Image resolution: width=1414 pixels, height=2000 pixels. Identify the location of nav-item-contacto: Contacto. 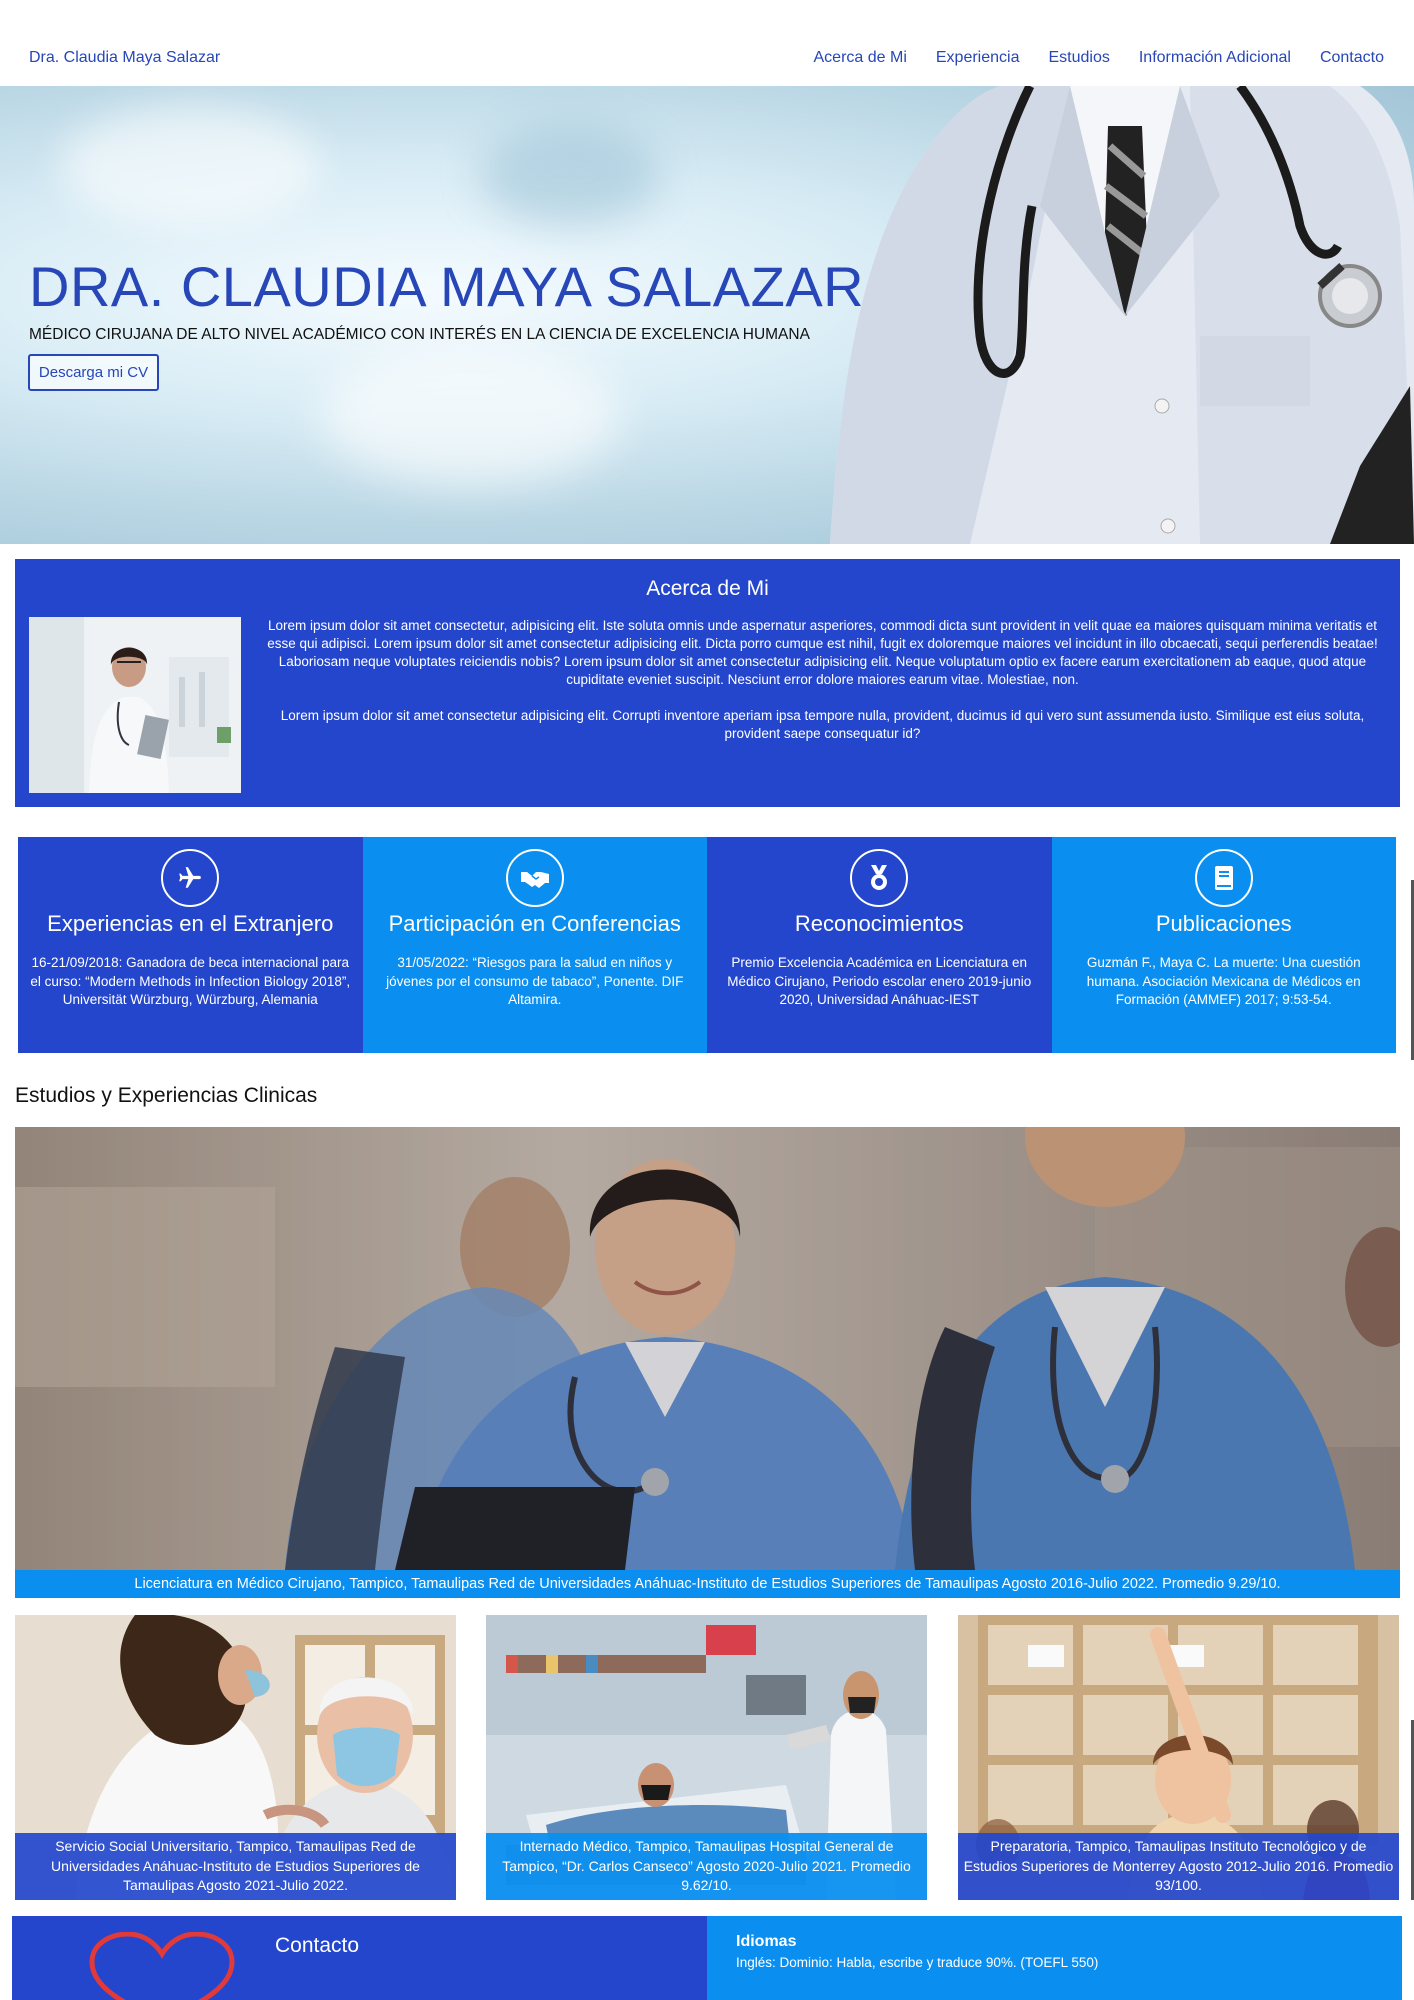
(1352, 58).